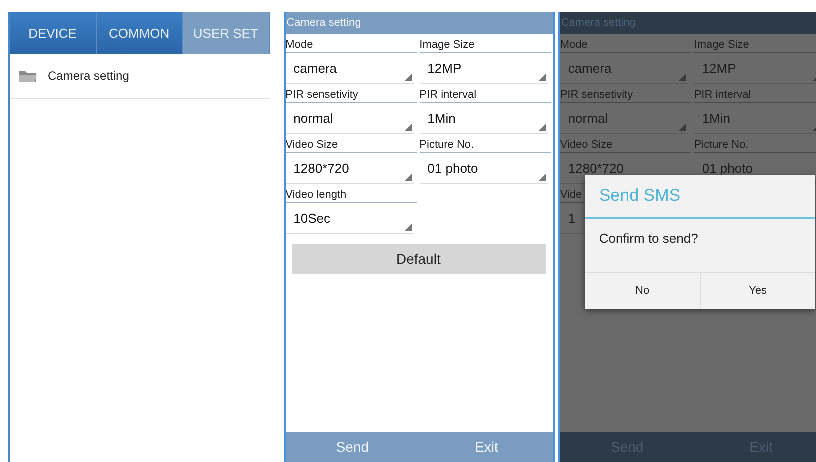  Describe the element at coordinates (28, 76) in the screenshot. I see `folder-icon` at that location.